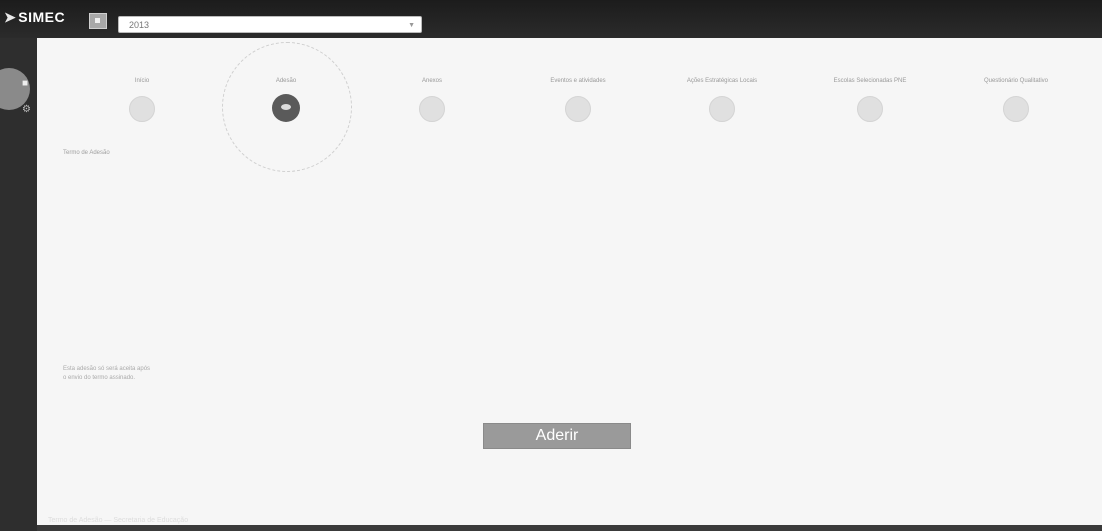  What do you see at coordinates (86, 153) in the screenshot?
I see `section-title: Termo de Adesão` at bounding box center [86, 153].